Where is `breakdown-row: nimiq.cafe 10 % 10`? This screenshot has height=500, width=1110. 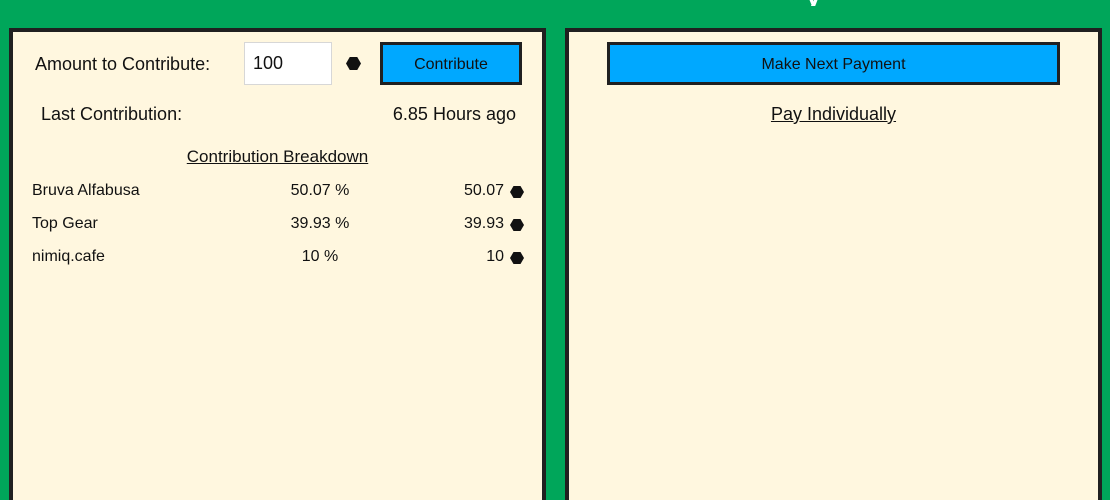 breakdown-row: nimiq.cafe 10 % 10 is located at coordinates (278, 264).